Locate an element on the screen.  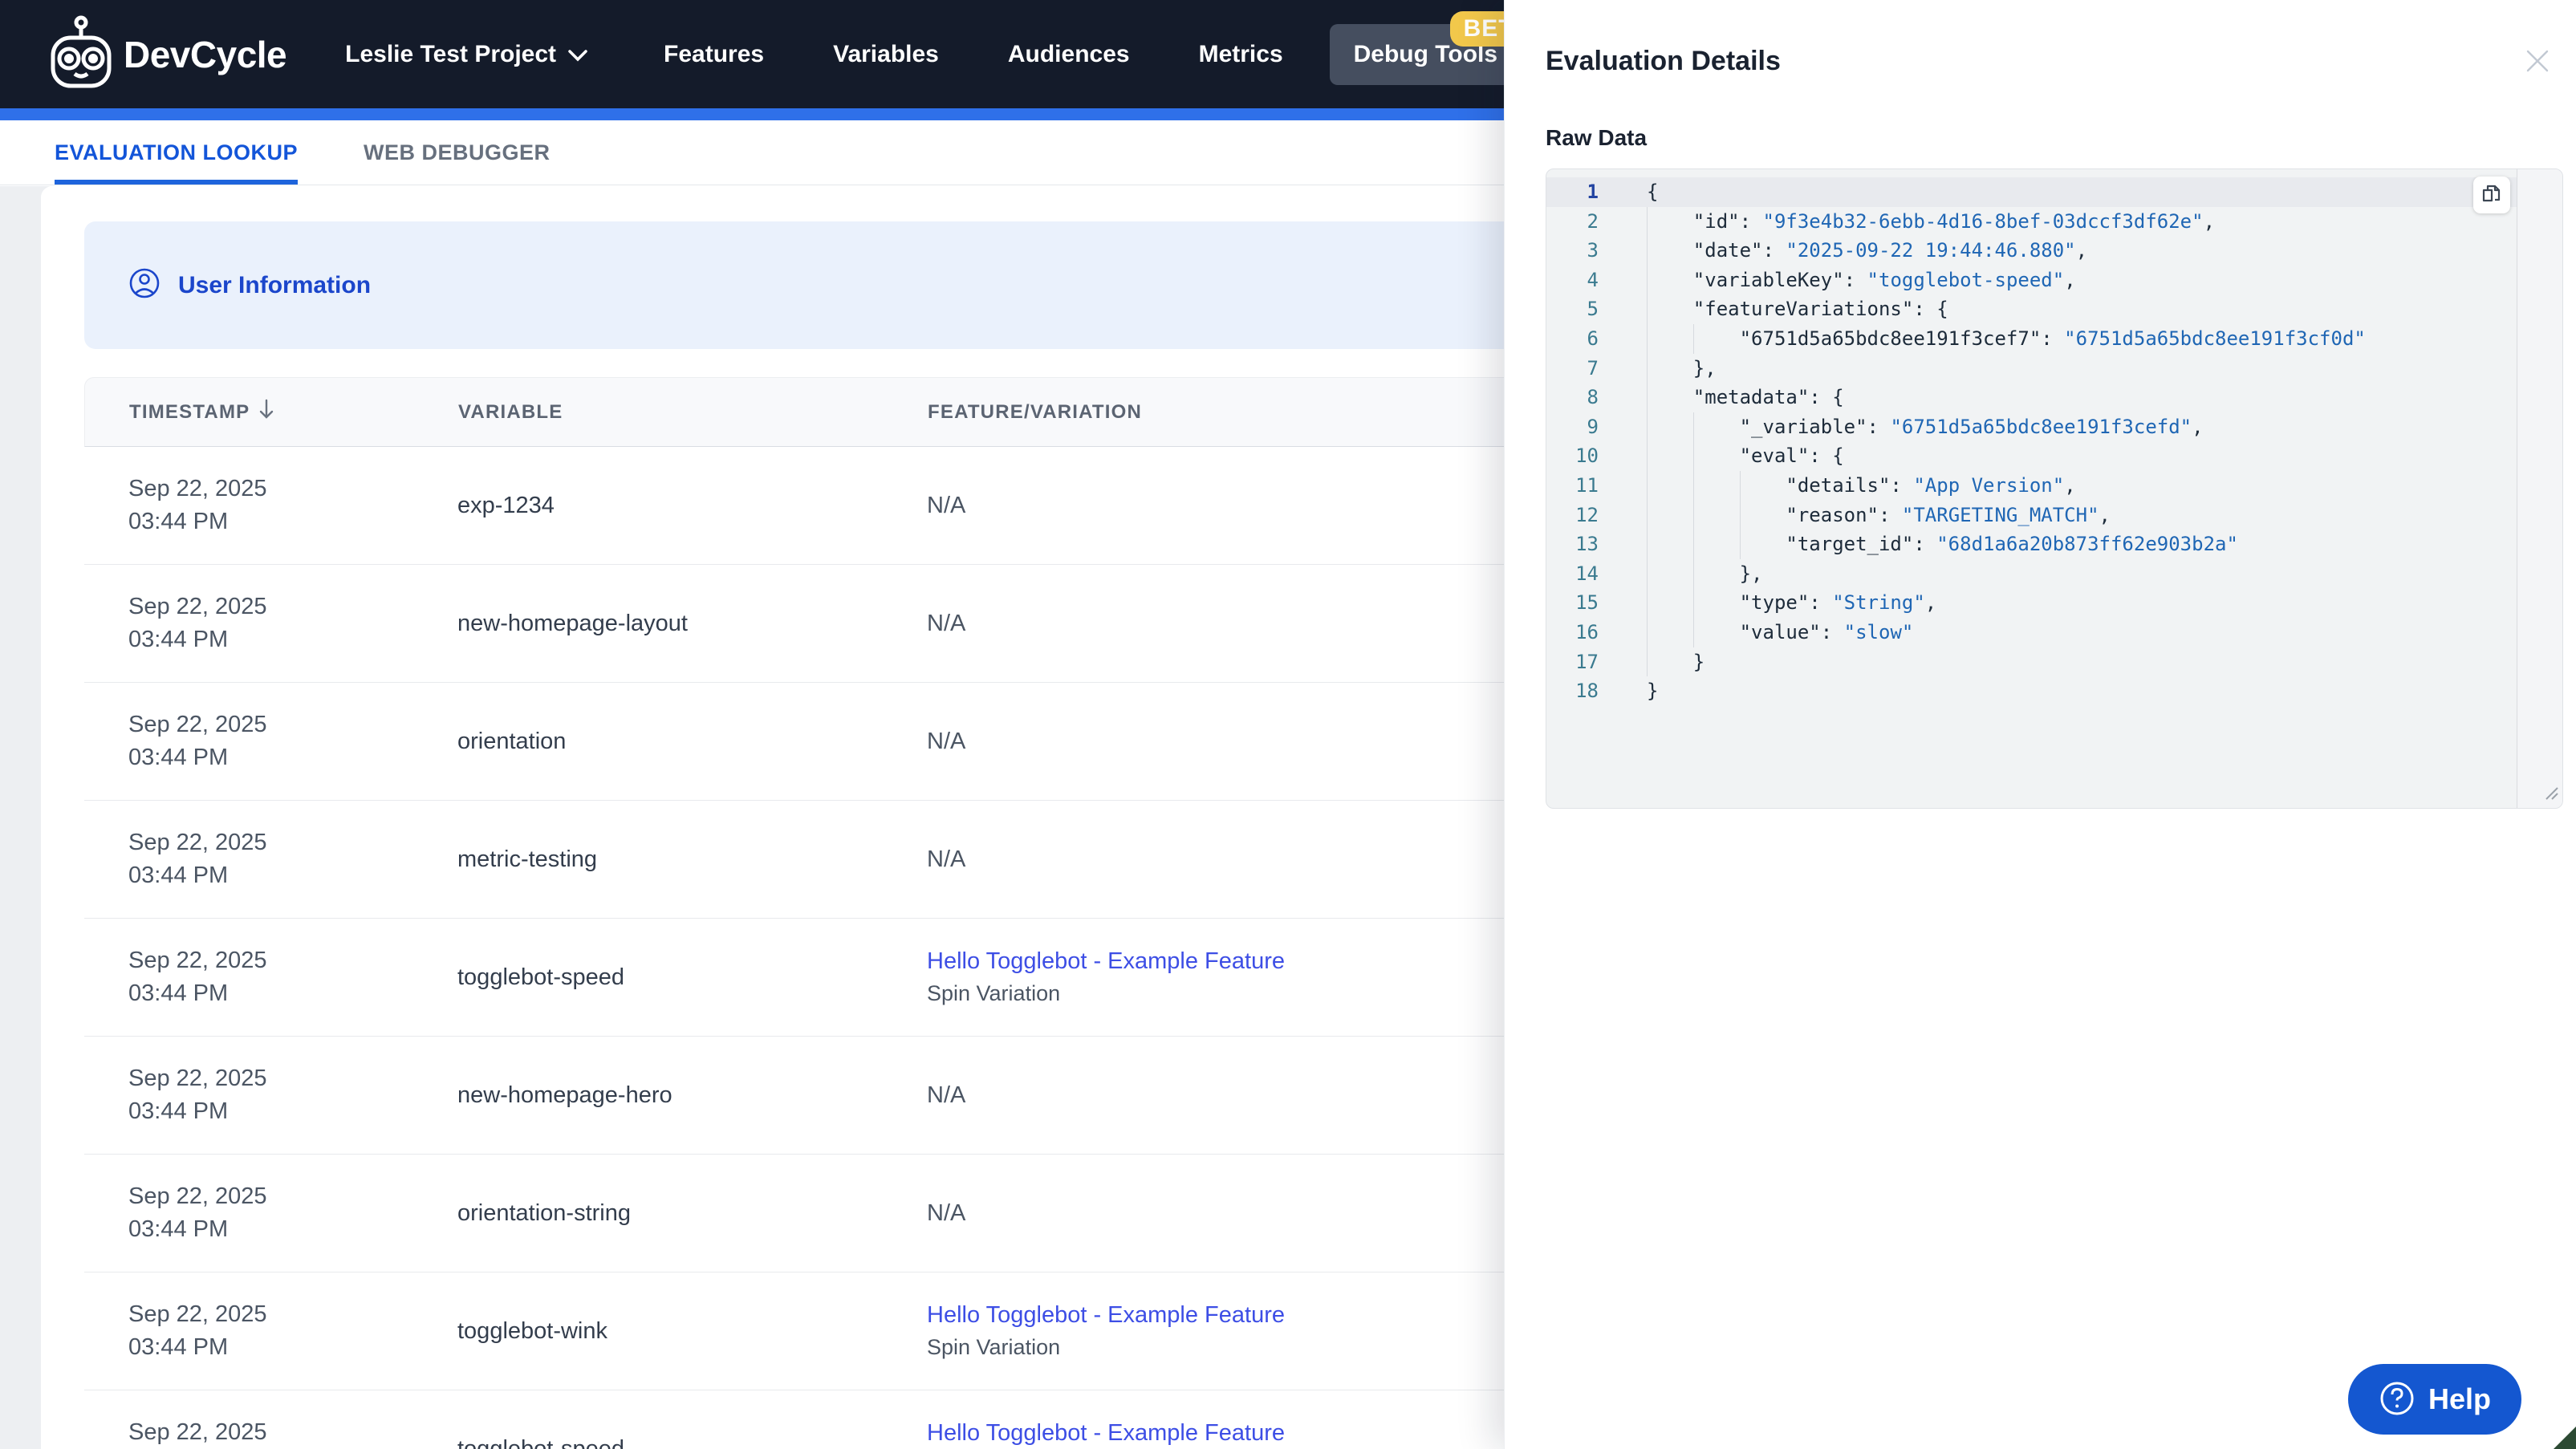
code-line: 15 "type": "String", is located at coordinates (2031, 603).